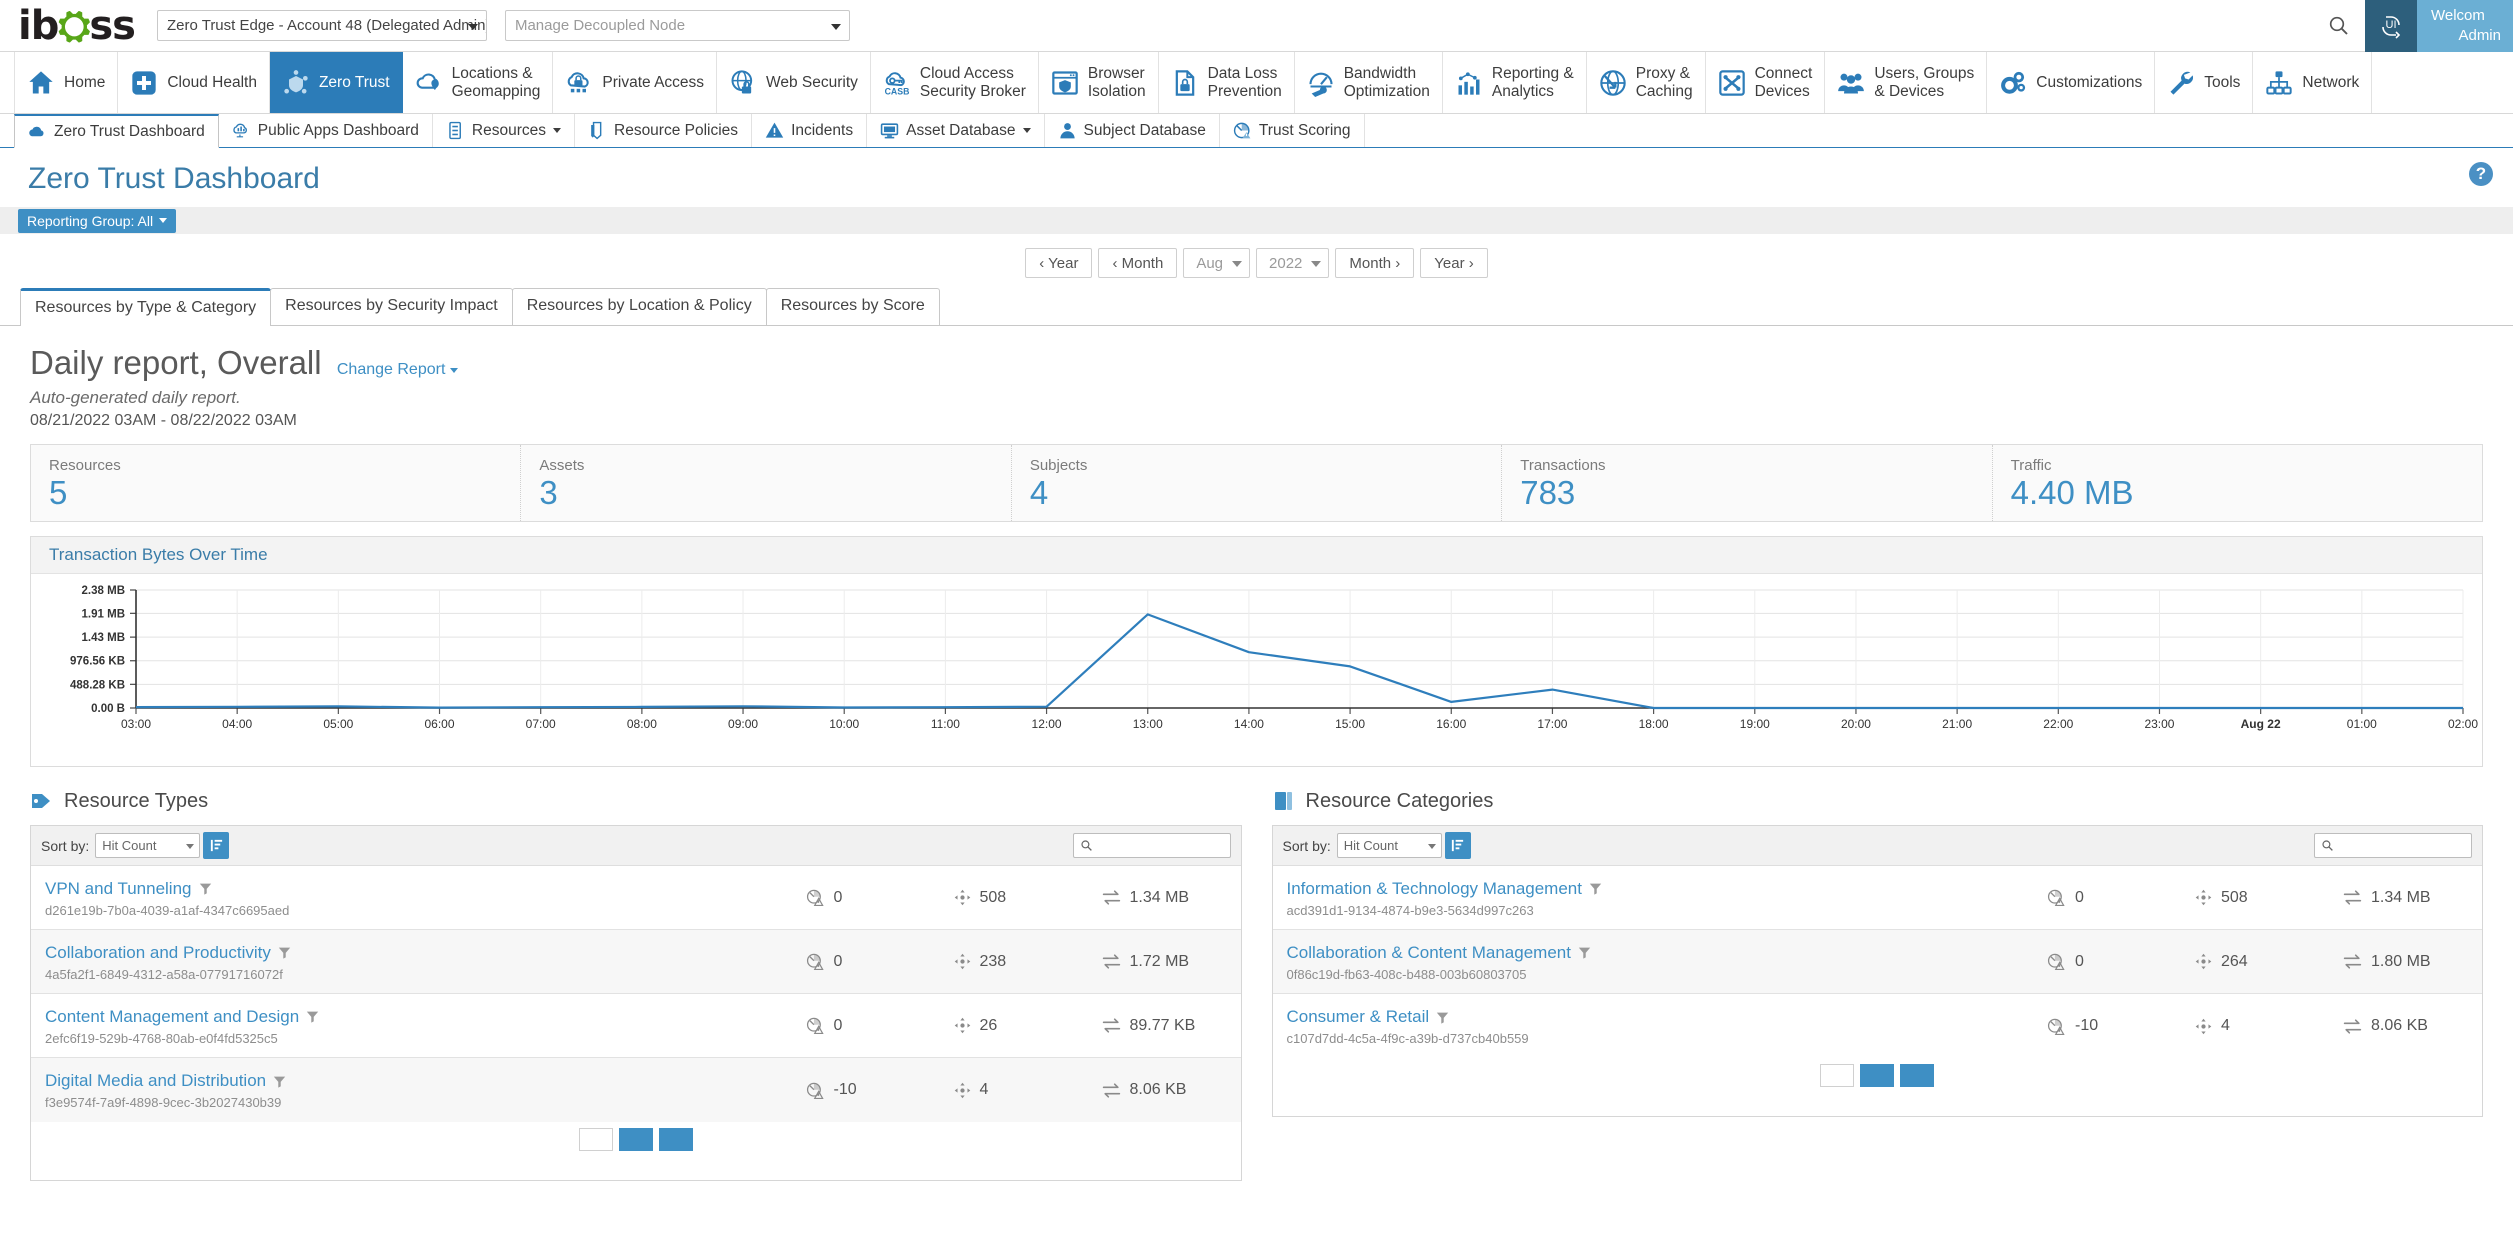 Image resolution: width=2513 pixels, height=1249 pixels. What do you see at coordinates (391, 306) in the screenshot?
I see `tab-resources-by-security-impact: Resources by Security Impact` at bounding box center [391, 306].